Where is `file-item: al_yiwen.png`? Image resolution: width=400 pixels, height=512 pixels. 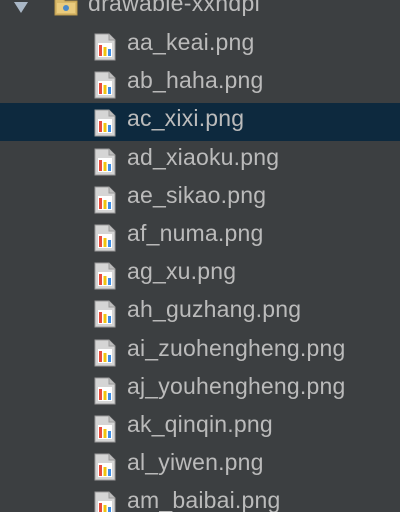 file-item: al_yiwen.png is located at coordinates (200, 466).